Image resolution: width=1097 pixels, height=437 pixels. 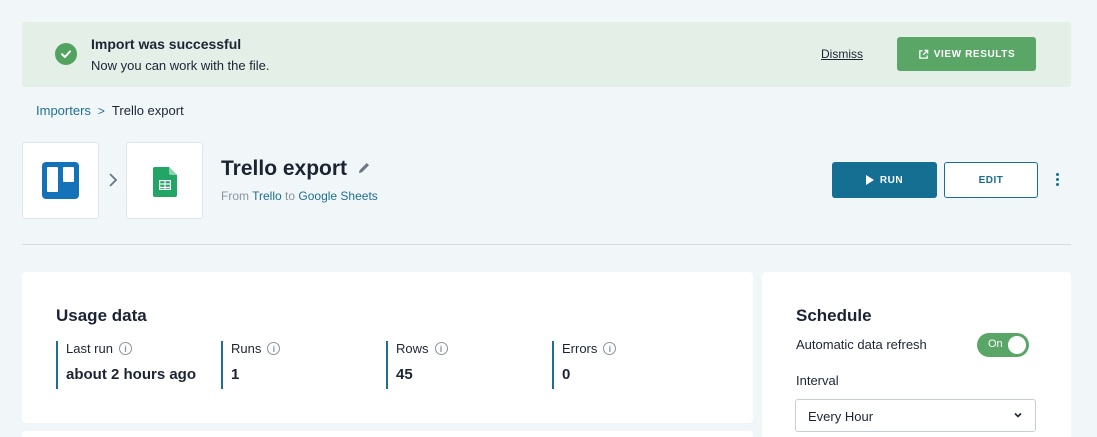 I want to click on stat-last-run: Last run i about 2 hours ago, so click(x=126, y=365).